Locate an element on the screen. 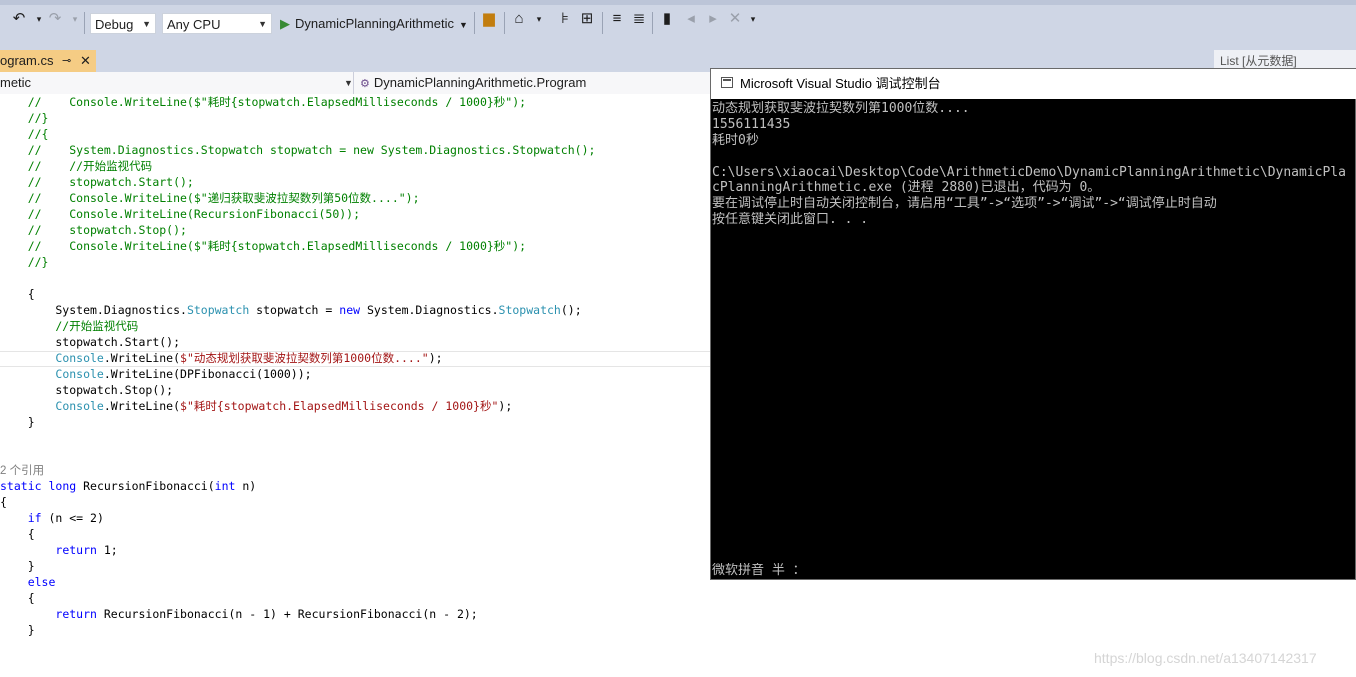  code-line: //开始监视代码 is located at coordinates (69, 326).